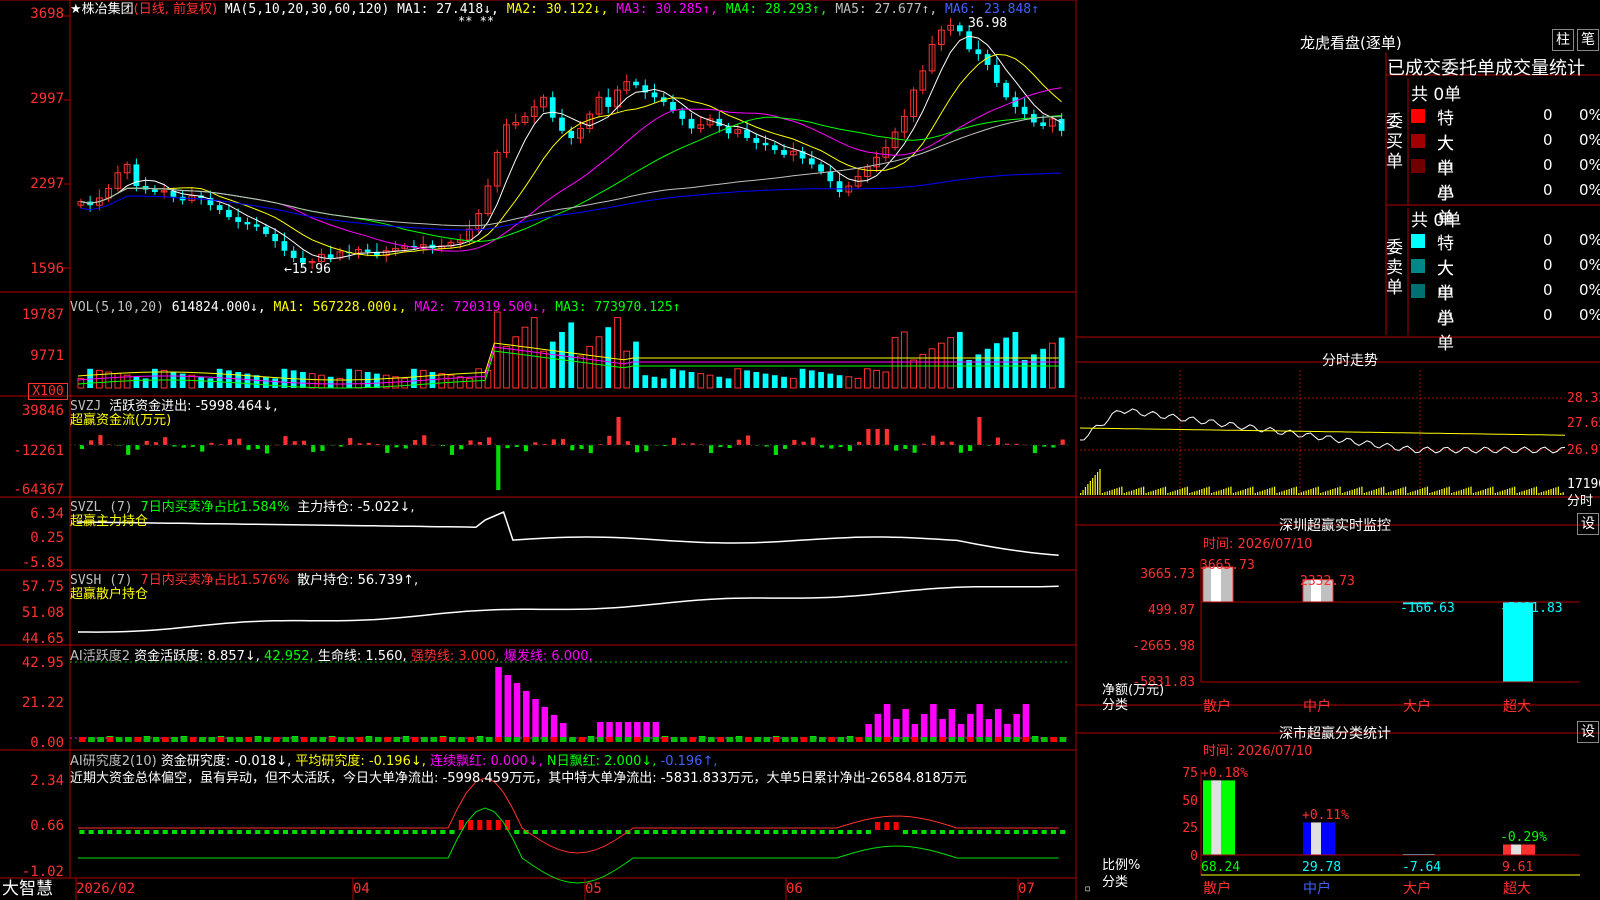  What do you see at coordinates (175, 9) in the screenshot?
I see `chart-mode: (日线, 前复权)` at bounding box center [175, 9].